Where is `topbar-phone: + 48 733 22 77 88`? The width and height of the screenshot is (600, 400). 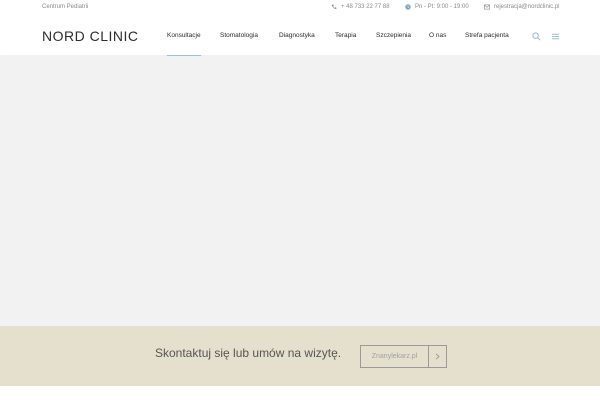 topbar-phone: + 48 733 22 77 88 is located at coordinates (360, 7).